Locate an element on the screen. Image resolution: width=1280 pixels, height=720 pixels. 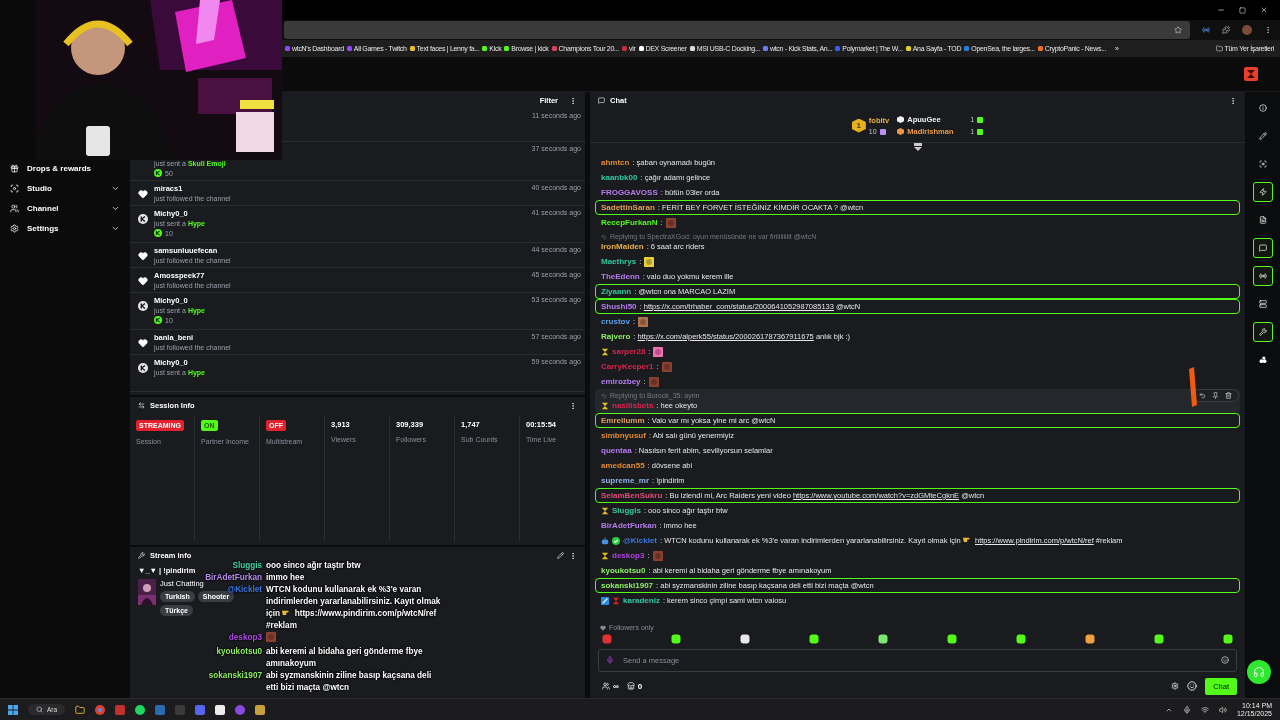
username: sokanski1907 is located at coordinates (627, 585).